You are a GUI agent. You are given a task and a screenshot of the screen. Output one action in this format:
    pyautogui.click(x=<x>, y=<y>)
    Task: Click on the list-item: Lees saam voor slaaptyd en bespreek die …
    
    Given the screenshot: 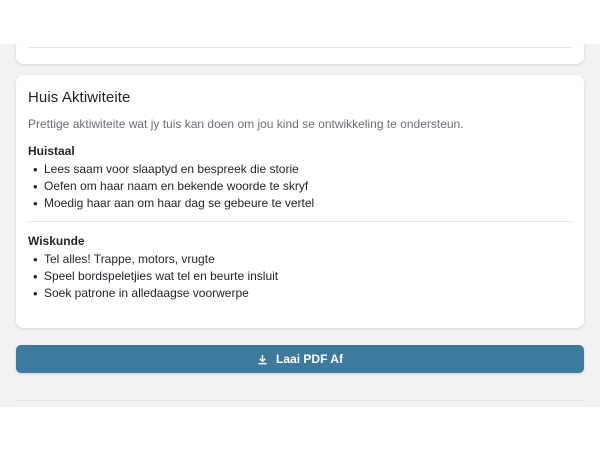 What is the action you would take?
    pyautogui.click(x=301, y=169)
    